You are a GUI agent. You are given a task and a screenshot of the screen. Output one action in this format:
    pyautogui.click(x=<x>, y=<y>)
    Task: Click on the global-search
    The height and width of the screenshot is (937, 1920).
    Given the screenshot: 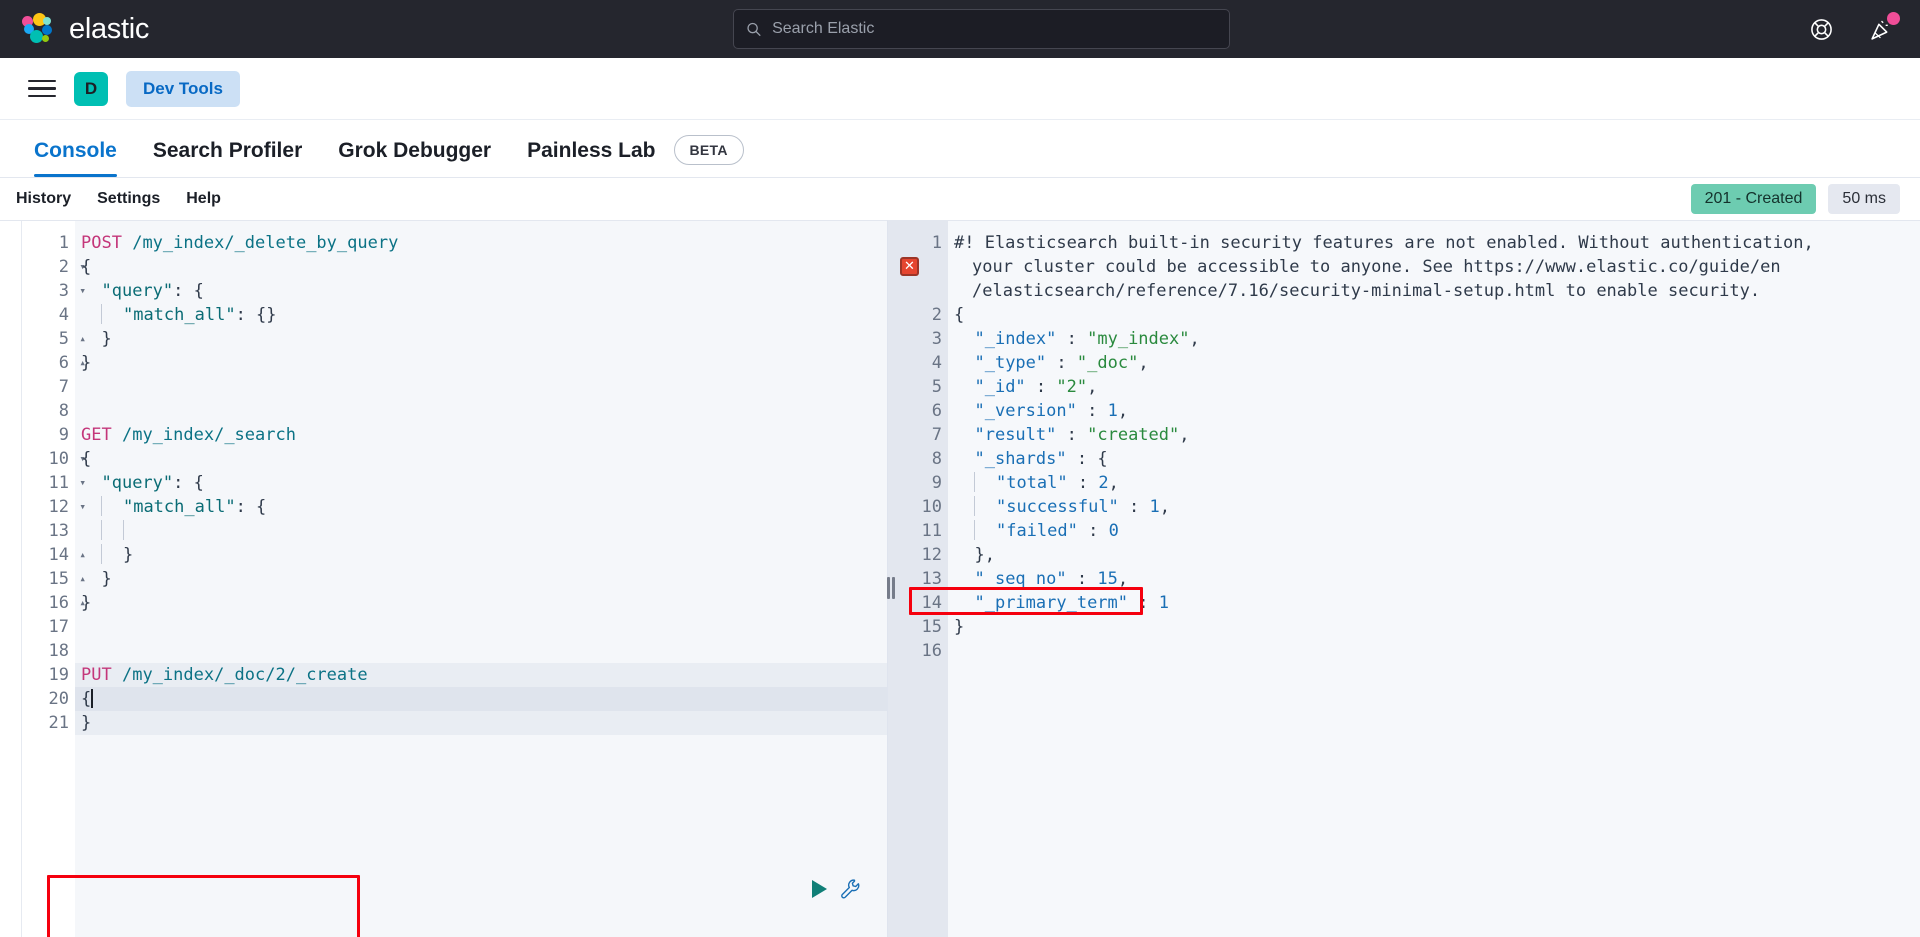 What is the action you would take?
    pyautogui.click(x=981, y=29)
    